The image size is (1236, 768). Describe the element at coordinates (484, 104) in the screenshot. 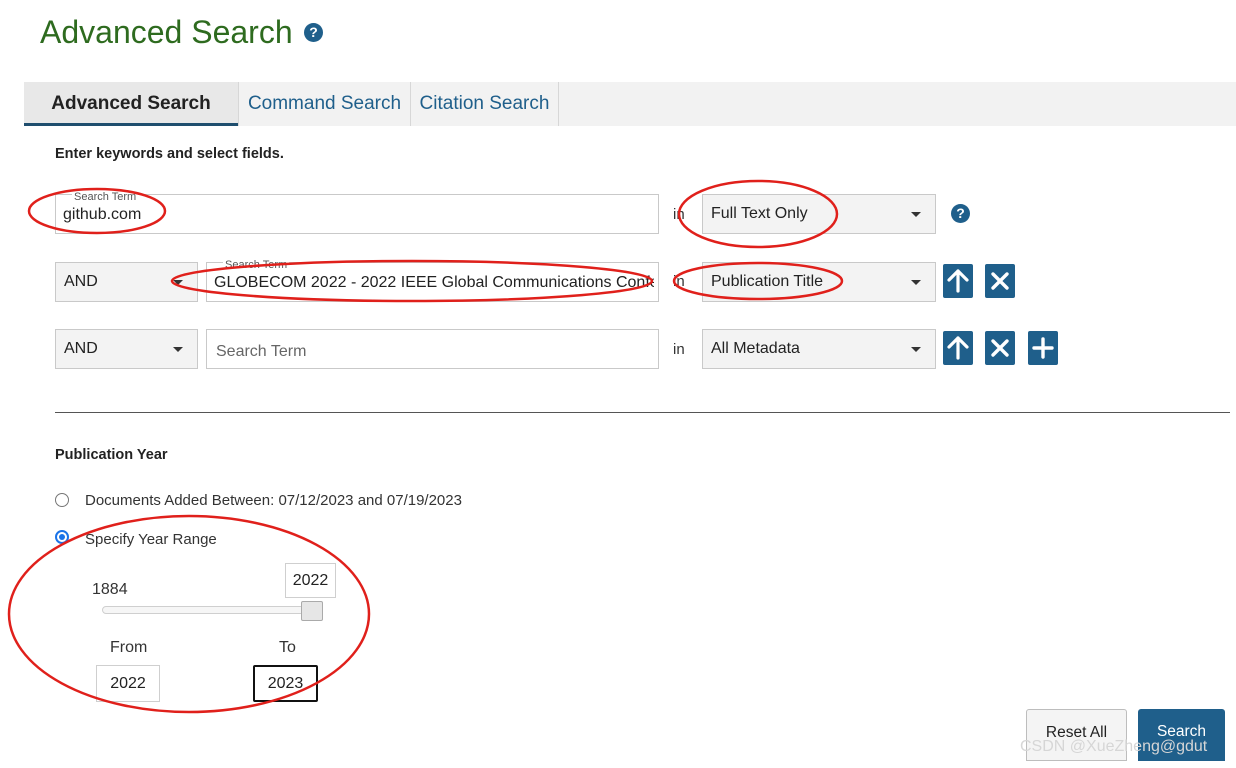

I see `tab-citation-search: Citation Search` at that location.